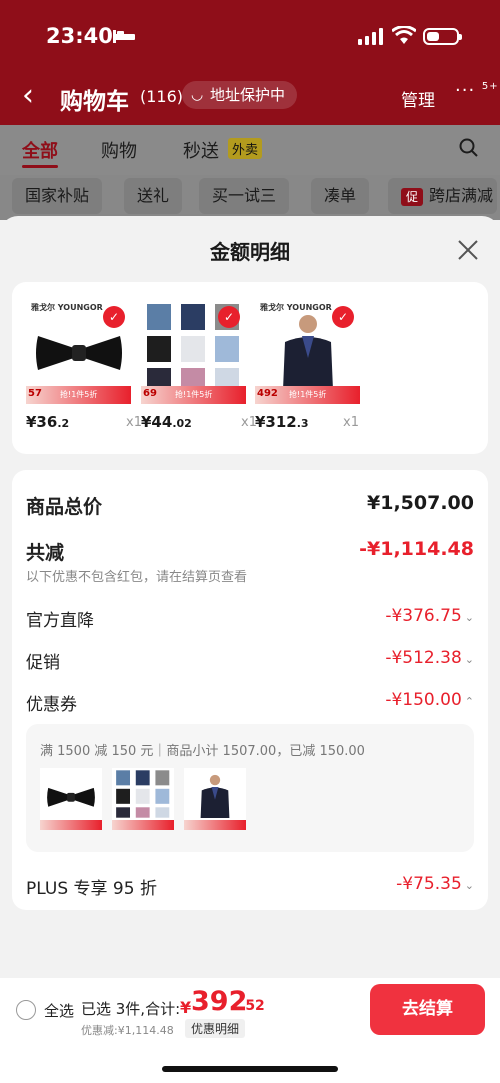 Image resolution: width=500 pixels, height=1083 pixels. Describe the element at coordinates (340, 196) in the screenshot. I see `chip-bundle: 凑单` at that location.